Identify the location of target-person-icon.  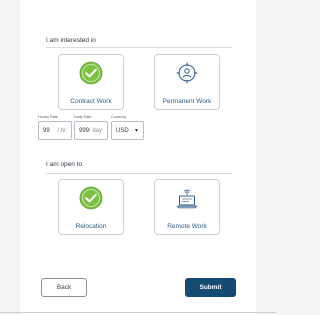
(187, 73).